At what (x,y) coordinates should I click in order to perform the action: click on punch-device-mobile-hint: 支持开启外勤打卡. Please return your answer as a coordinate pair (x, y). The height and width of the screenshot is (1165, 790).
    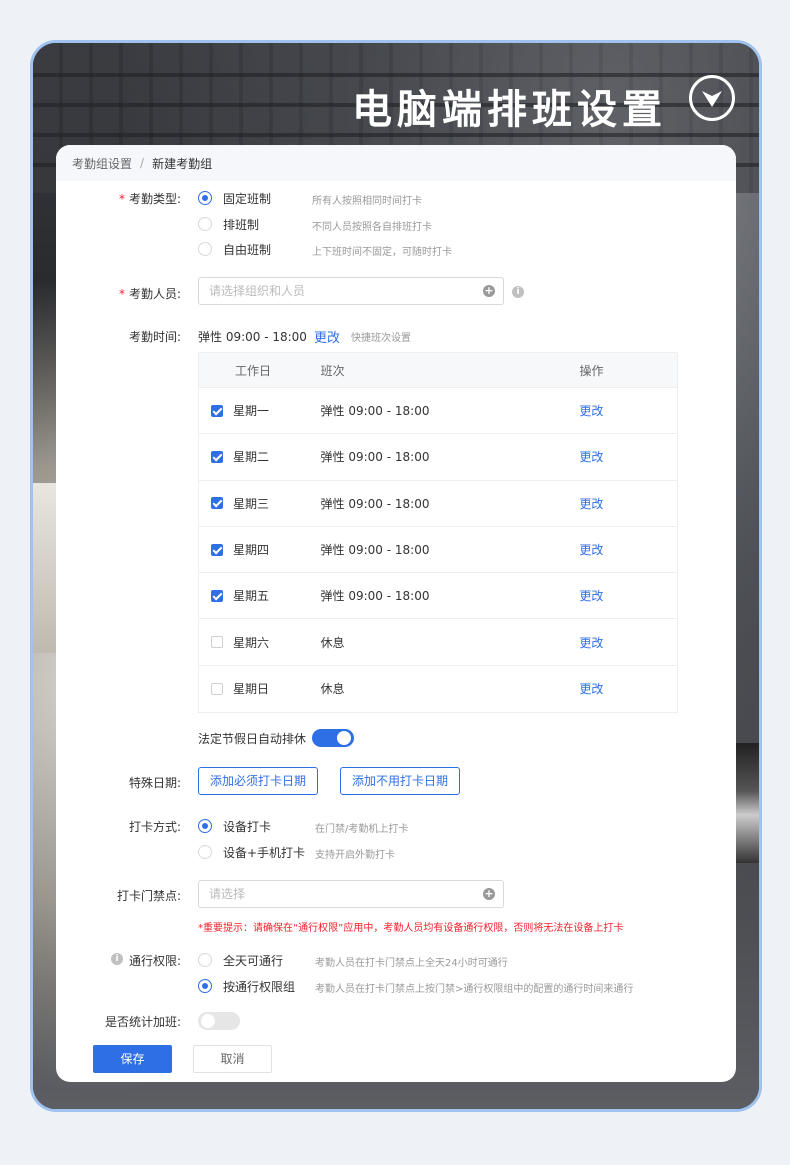
    Looking at the image, I should click on (355, 855).